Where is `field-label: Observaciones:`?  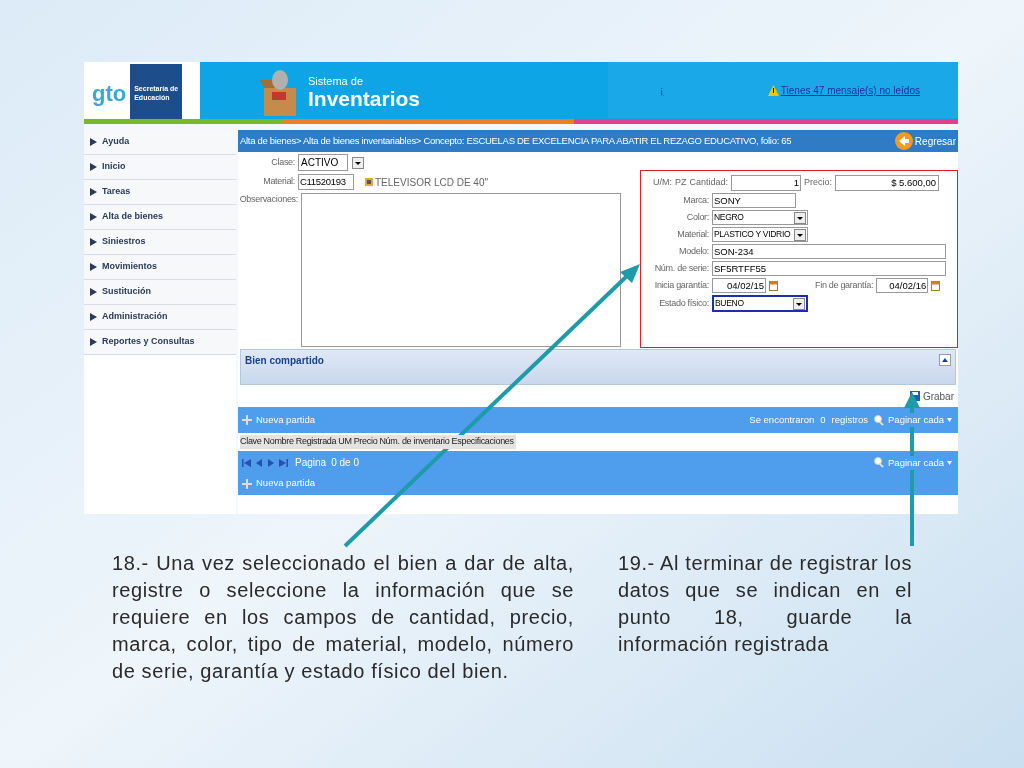
field-label: Observaciones: is located at coordinates (268, 200).